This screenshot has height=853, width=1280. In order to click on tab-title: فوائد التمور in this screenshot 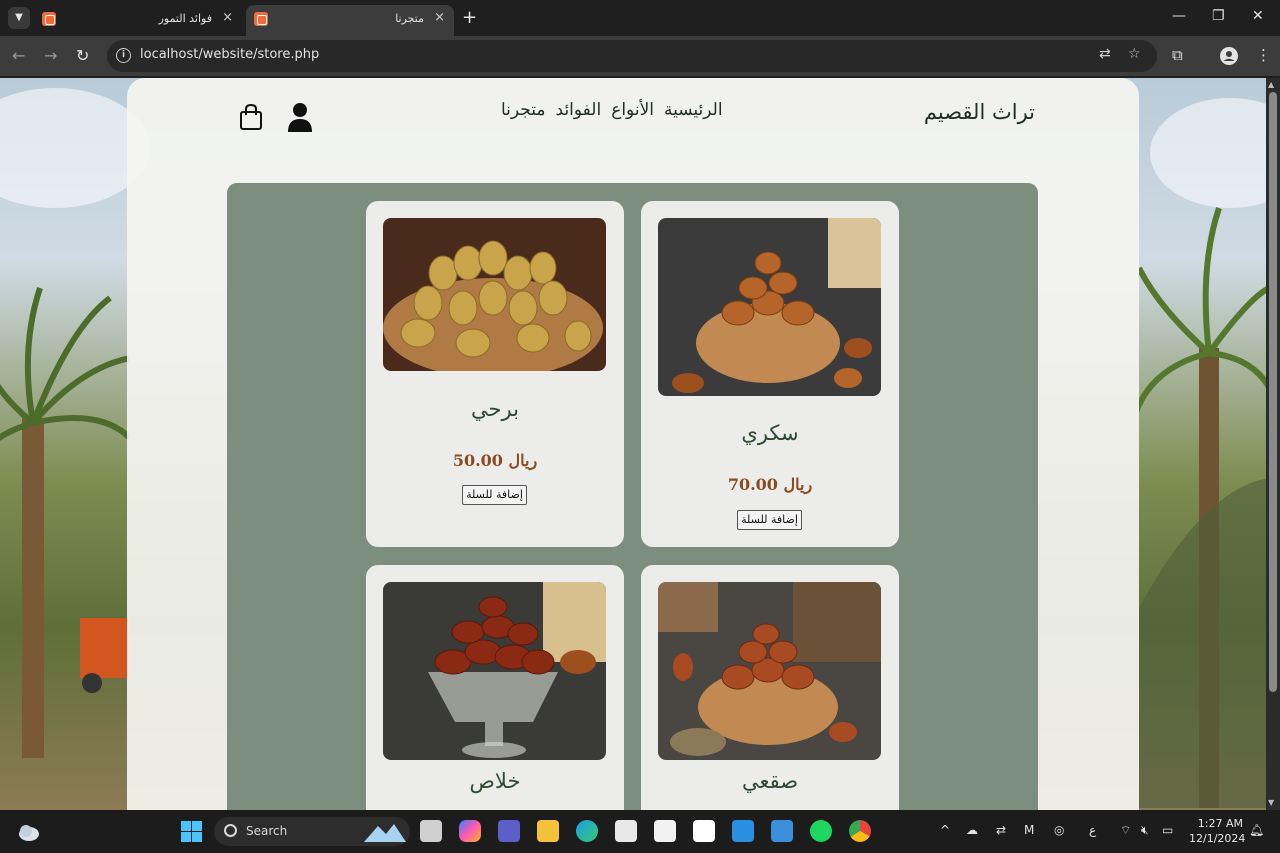, I will do `click(185, 18)`.